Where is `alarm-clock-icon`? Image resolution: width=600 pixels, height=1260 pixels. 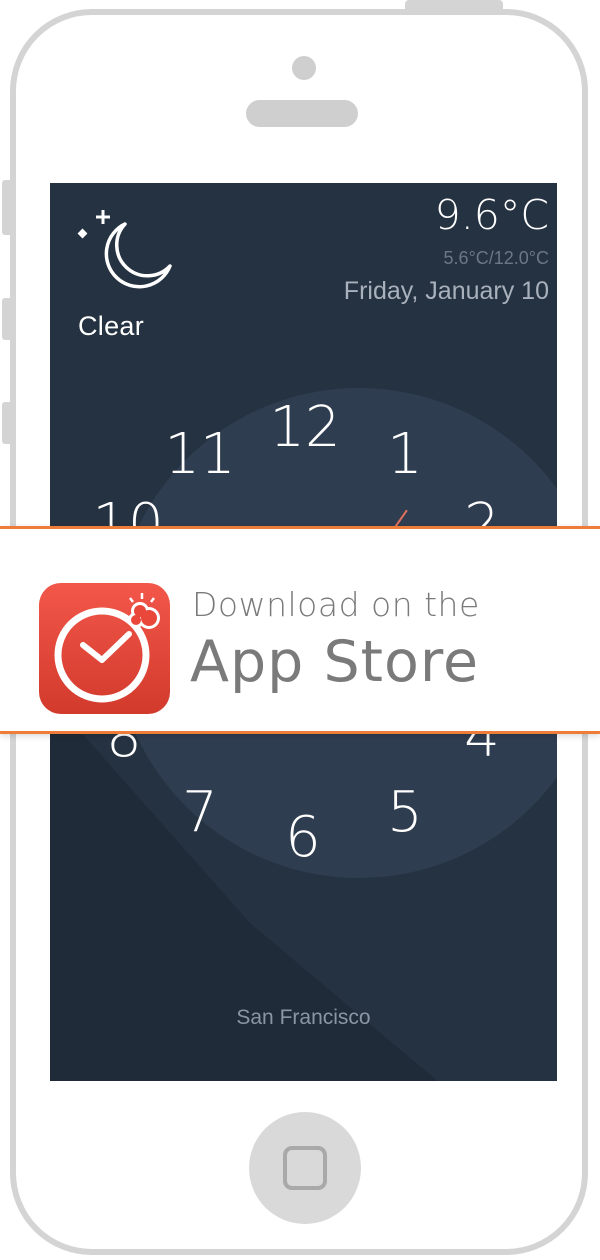 alarm-clock-icon is located at coordinates (107, 648).